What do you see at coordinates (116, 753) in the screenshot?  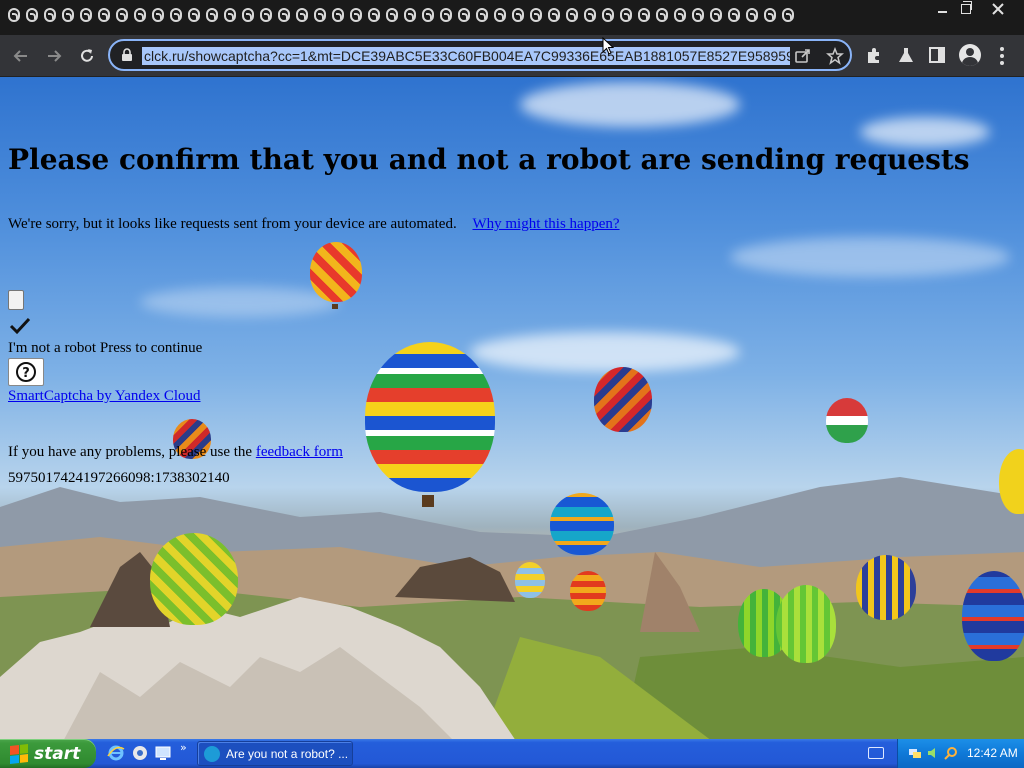 I see `internet-explorer-icon` at bounding box center [116, 753].